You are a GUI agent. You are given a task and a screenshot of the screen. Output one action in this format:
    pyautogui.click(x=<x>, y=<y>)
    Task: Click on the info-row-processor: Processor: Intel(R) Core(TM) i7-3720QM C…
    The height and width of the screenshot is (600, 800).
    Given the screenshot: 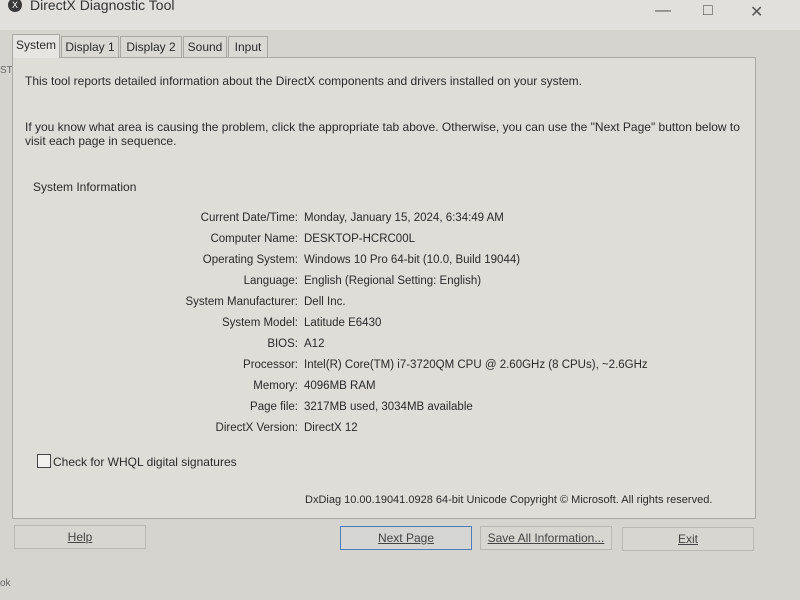 What is the action you would take?
    pyautogui.click(x=384, y=369)
    